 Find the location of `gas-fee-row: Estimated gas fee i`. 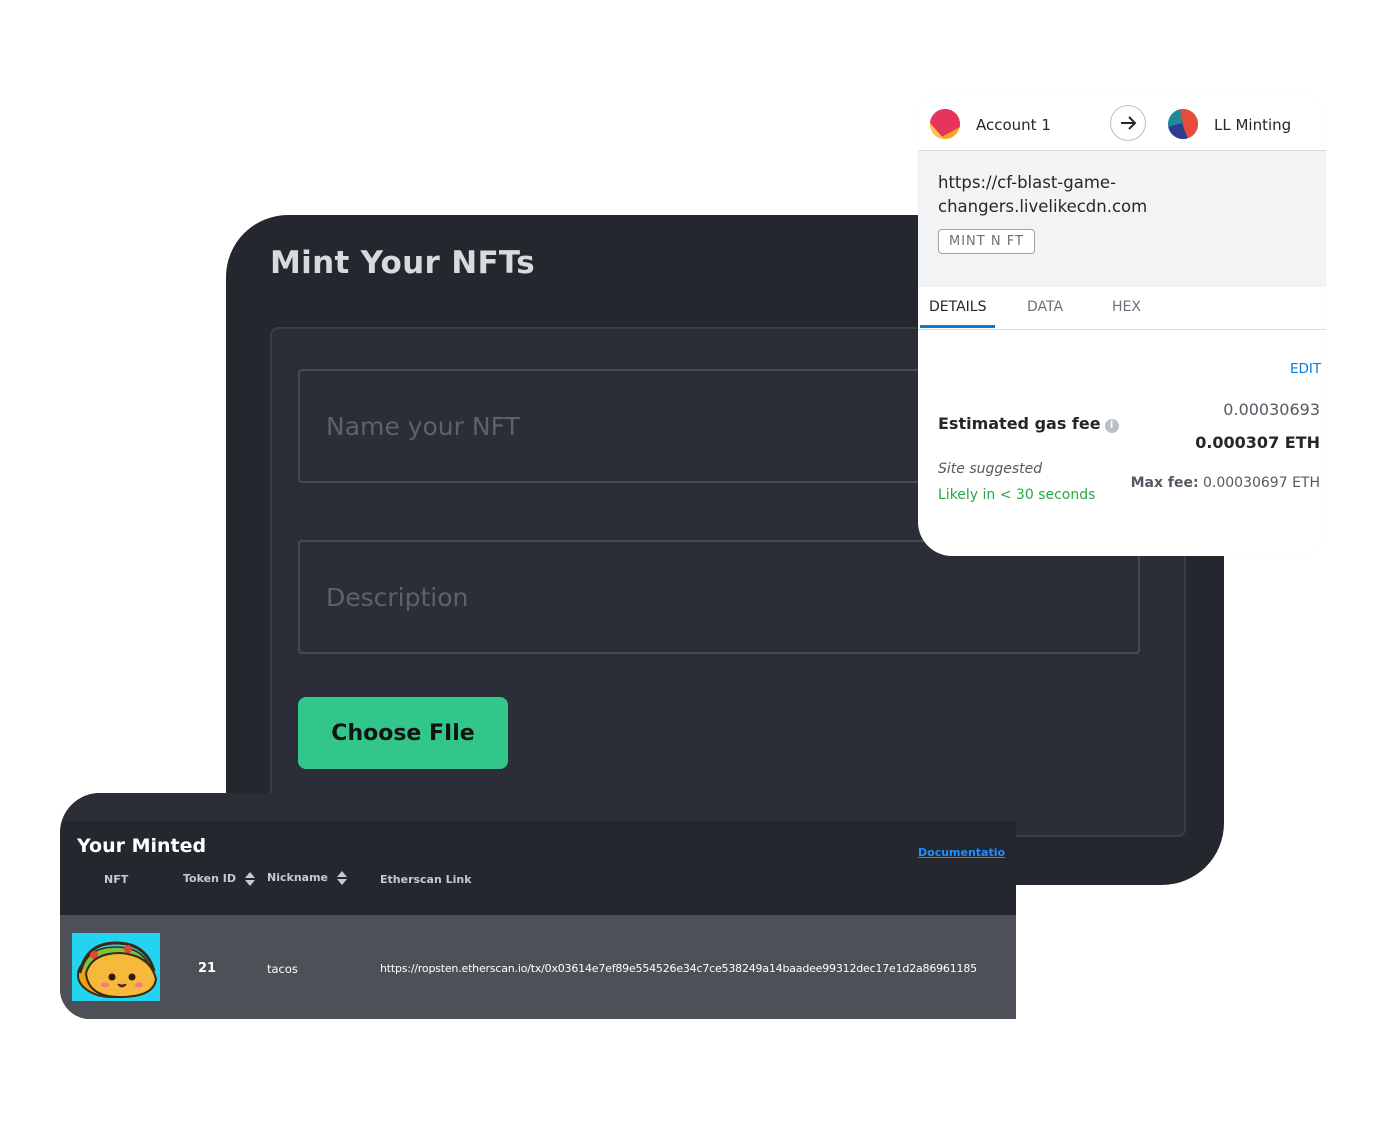

gas-fee-row: Estimated gas fee i is located at coordinates (1028, 423).